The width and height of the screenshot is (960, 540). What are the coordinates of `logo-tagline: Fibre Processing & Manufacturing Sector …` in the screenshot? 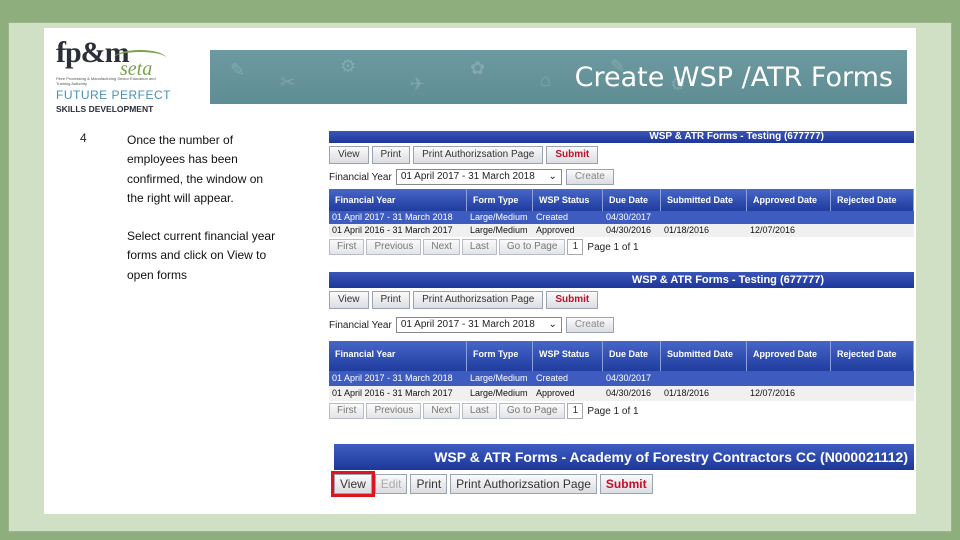 It's located at (106, 81).